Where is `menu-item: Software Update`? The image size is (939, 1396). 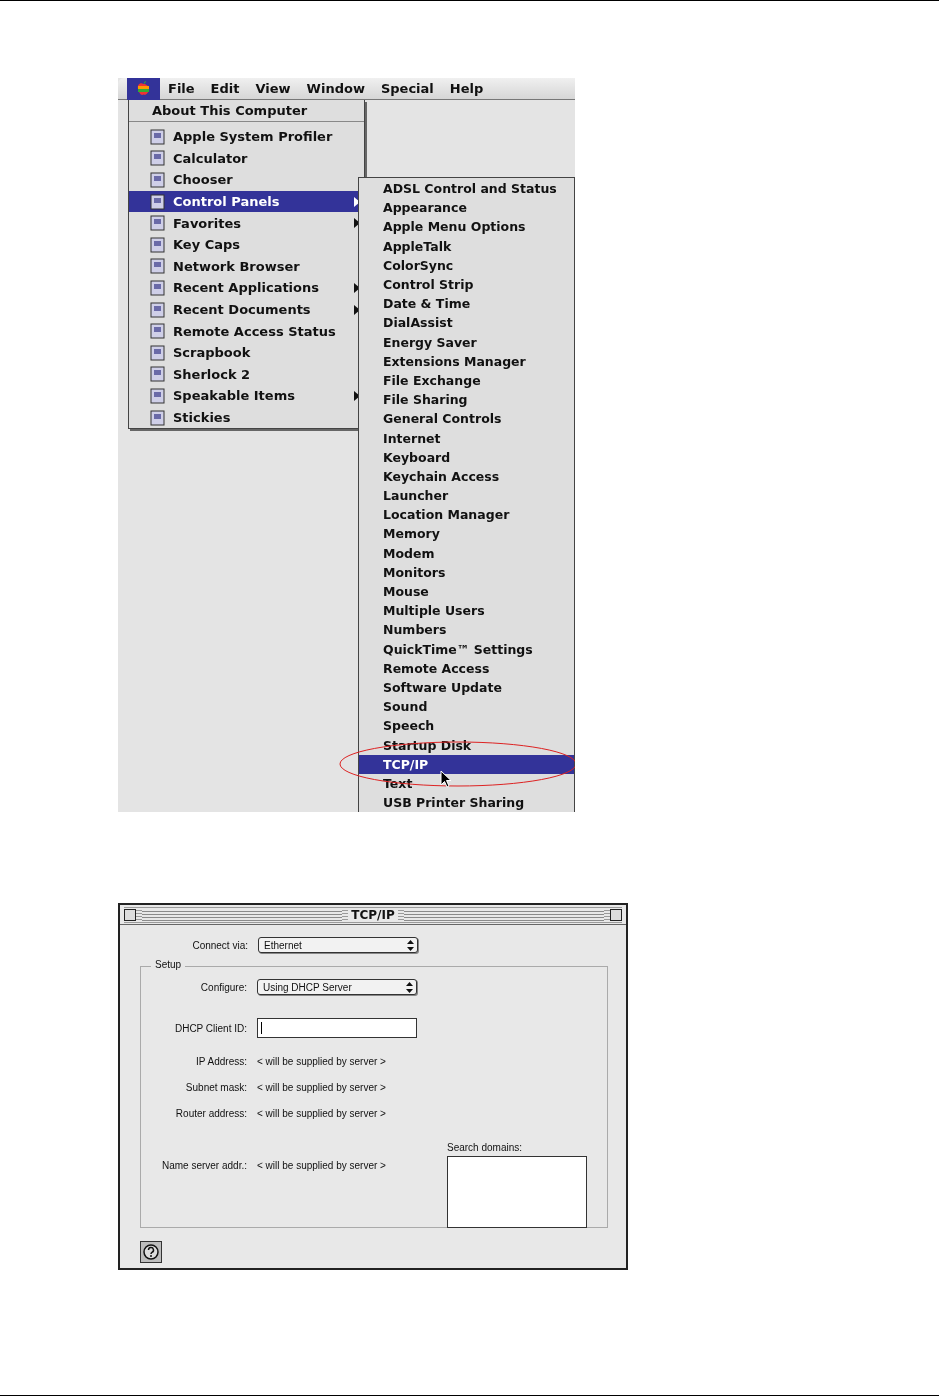 menu-item: Software Update is located at coordinates (466, 687).